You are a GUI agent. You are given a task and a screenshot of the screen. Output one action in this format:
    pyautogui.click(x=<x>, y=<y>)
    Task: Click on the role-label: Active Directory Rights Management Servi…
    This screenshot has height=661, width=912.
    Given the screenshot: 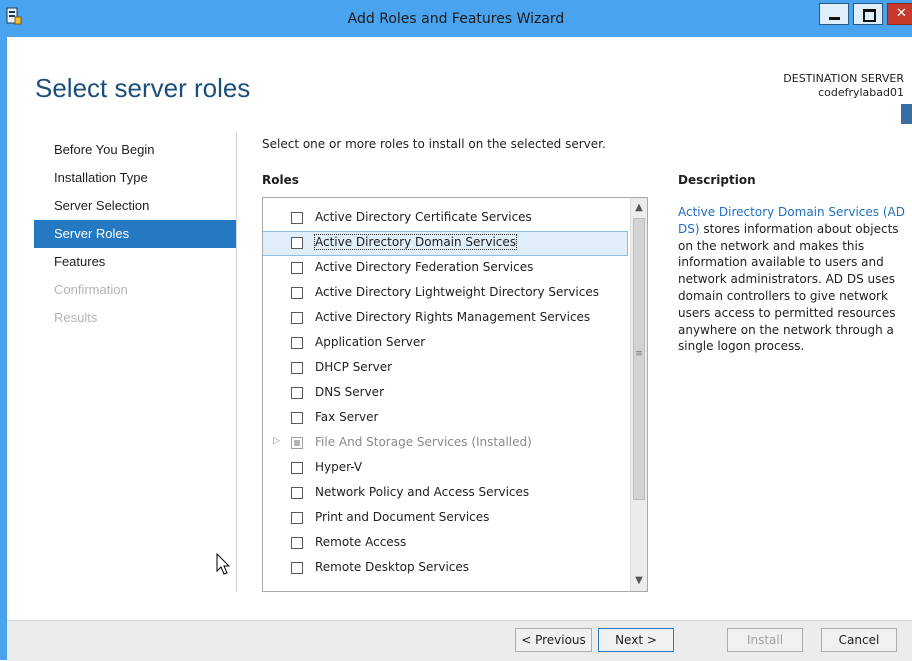 What is the action you would take?
    pyautogui.click(x=453, y=317)
    